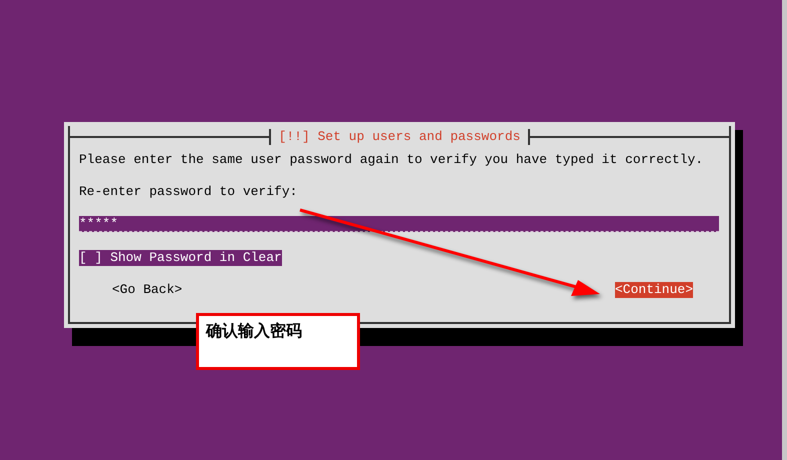 Image resolution: width=787 pixels, height=460 pixels. Describe the element at coordinates (180, 258) in the screenshot. I see `show-password-checkbox: [ ] Show Password in Clear` at that location.